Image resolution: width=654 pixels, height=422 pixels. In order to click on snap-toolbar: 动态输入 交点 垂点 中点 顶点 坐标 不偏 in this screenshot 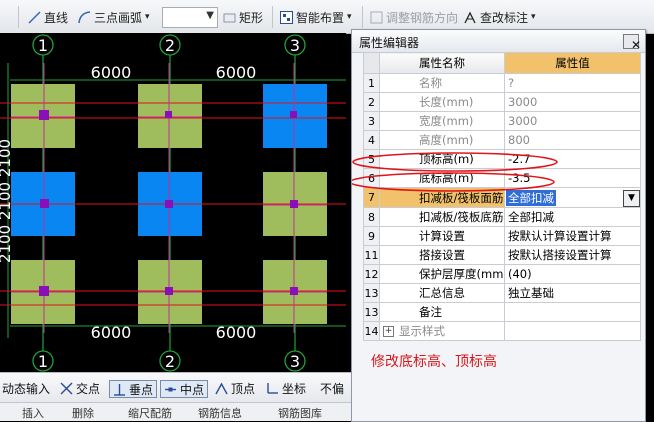, I will do `click(175, 387)`.